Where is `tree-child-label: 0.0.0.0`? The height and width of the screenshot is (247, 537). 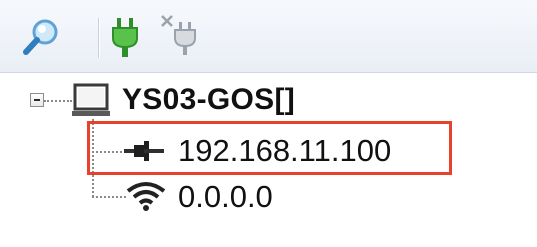
tree-child-label: 0.0.0.0 is located at coordinates (225, 197).